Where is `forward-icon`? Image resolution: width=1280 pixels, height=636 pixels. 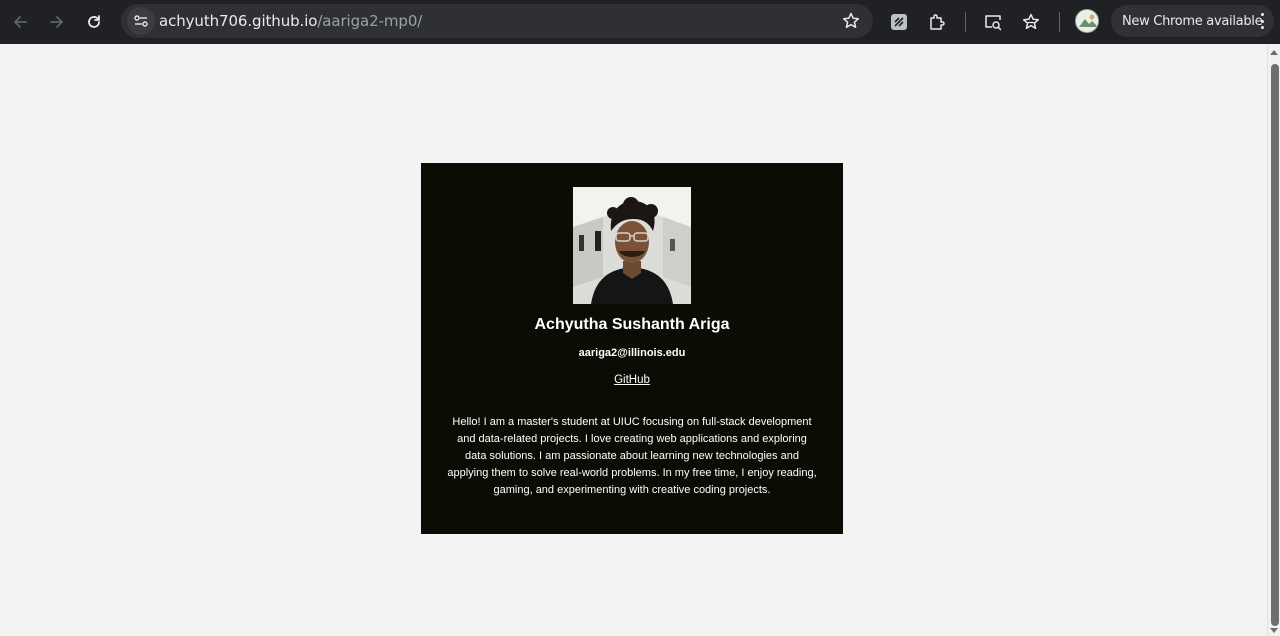 forward-icon is located at coordinates (56, 22).